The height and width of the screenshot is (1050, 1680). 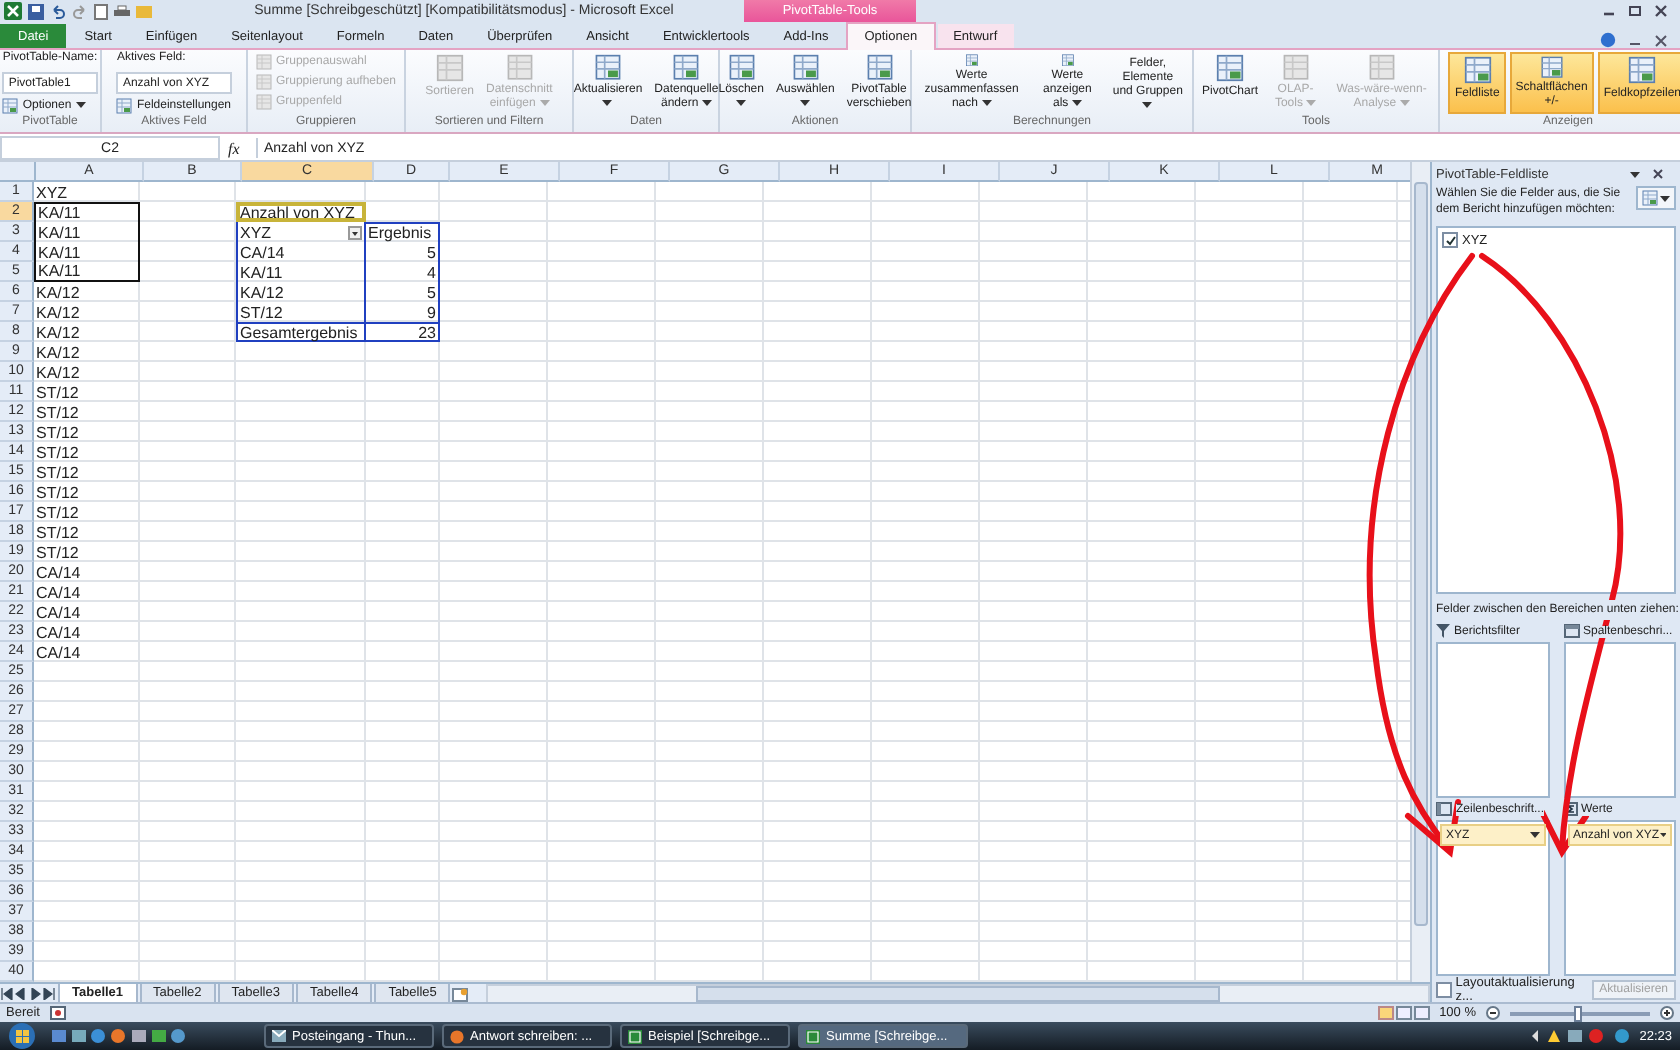 What do you see at coordinates (301, 212) in the screenshot?
I see `table-cell: Anzahl von XYZ` at bounding box center [301, 212].